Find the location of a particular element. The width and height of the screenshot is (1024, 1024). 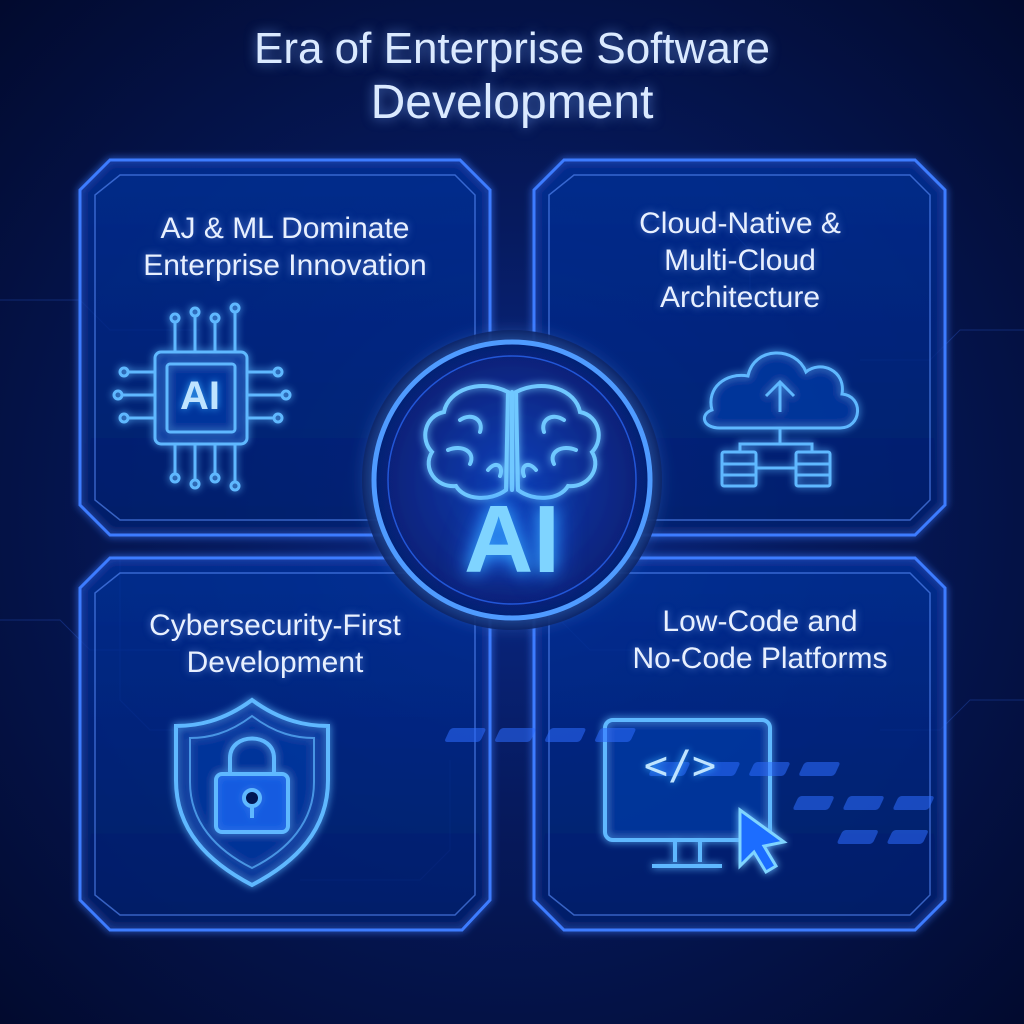

card-cloud-title-line: Multi-Cloud is located at coordinates (740, 260).